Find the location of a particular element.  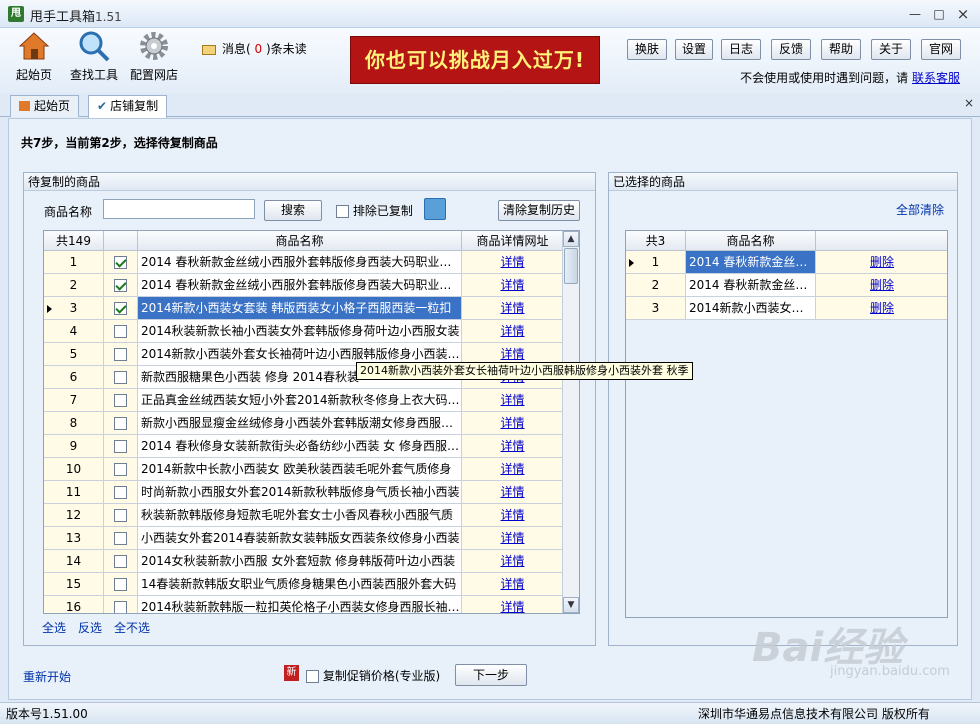

table-row: 8 新款小西服显瘦金丝绒修身小西装外套韩版潮女修身西服外套 详情 is located at coordinates (311, 423).